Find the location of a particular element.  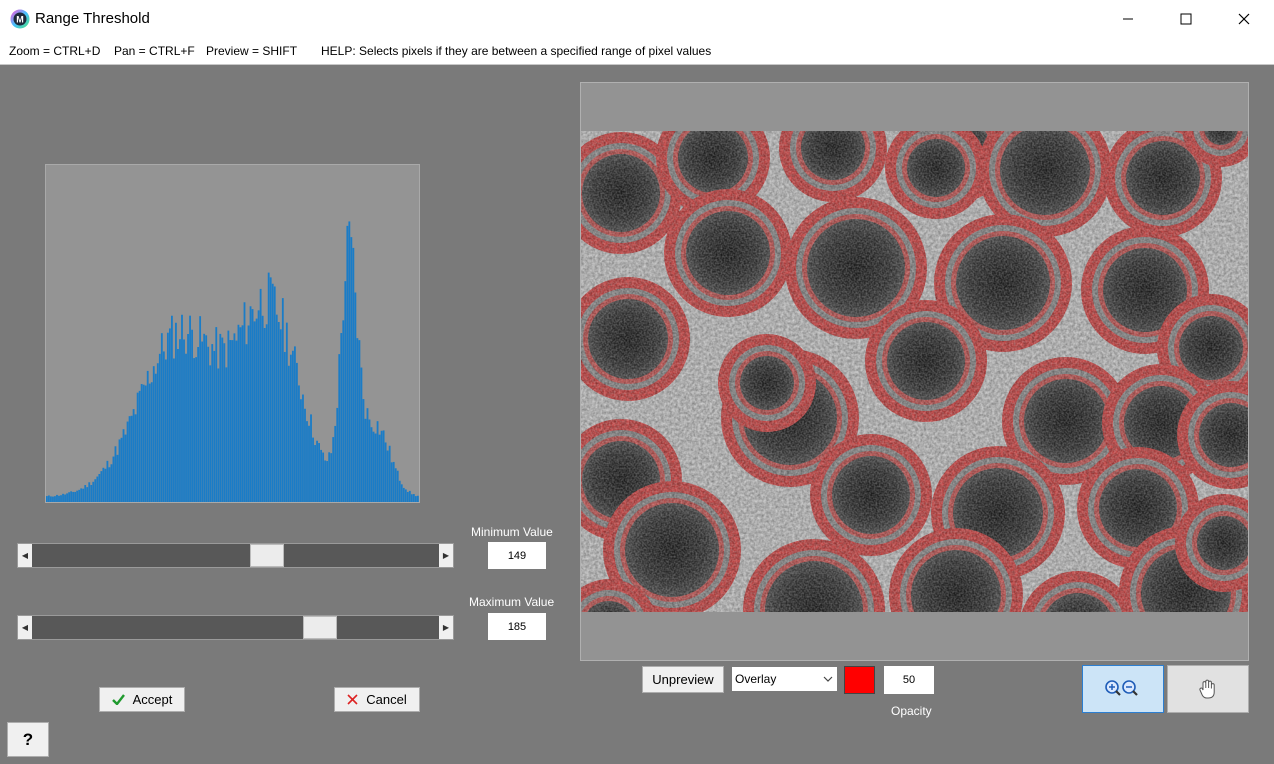

max-slider-right-arrow-icon: ▶ is located at coordinates (446, 627).